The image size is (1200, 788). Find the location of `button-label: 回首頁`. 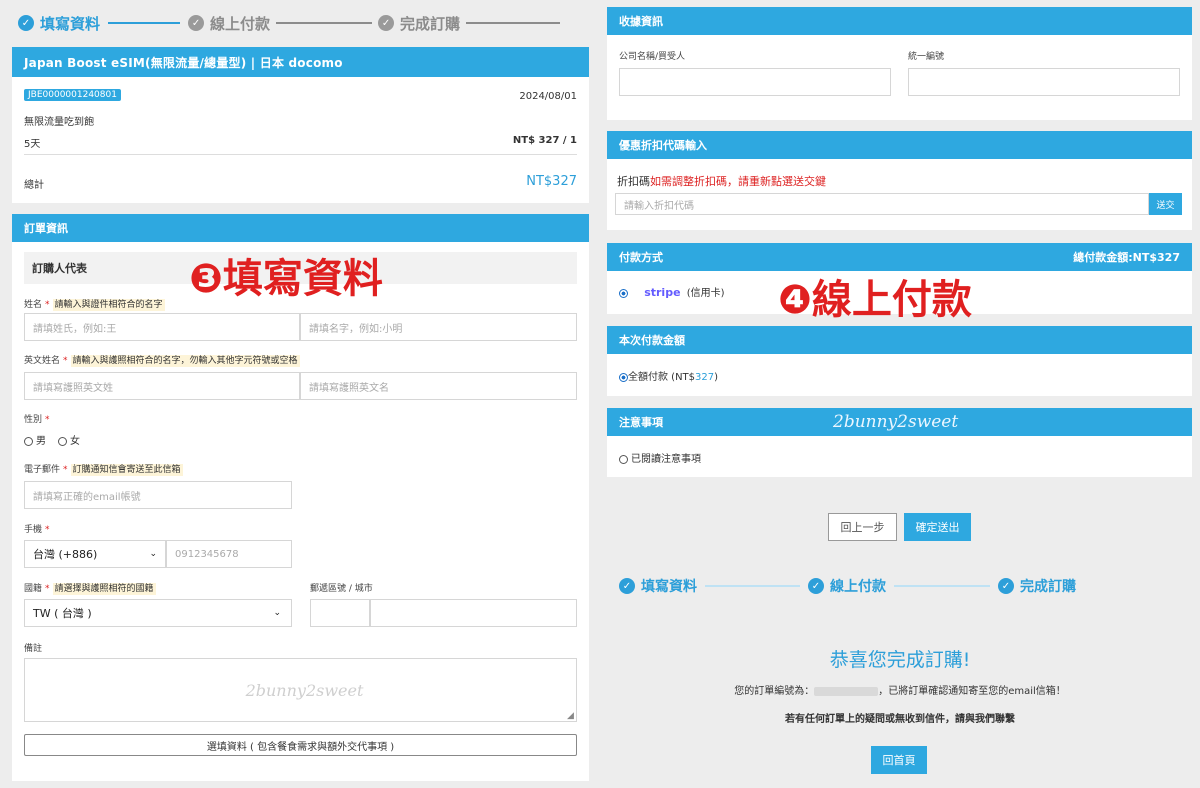

button-label: 回首頁 is located at coordinates (899, 760).